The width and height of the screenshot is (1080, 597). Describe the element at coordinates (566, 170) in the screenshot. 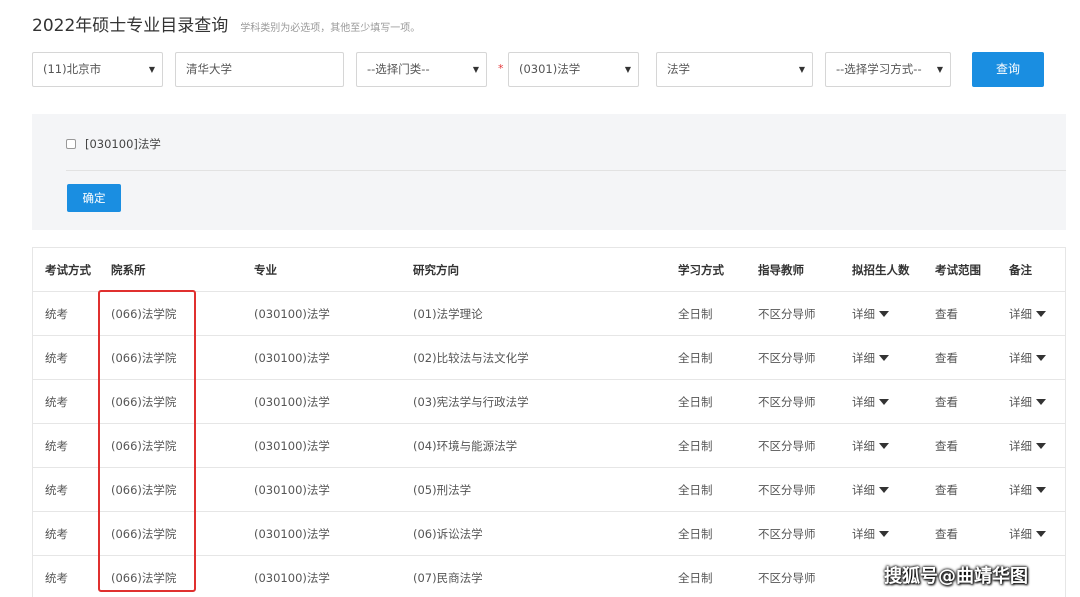

I see `divider` at that location.